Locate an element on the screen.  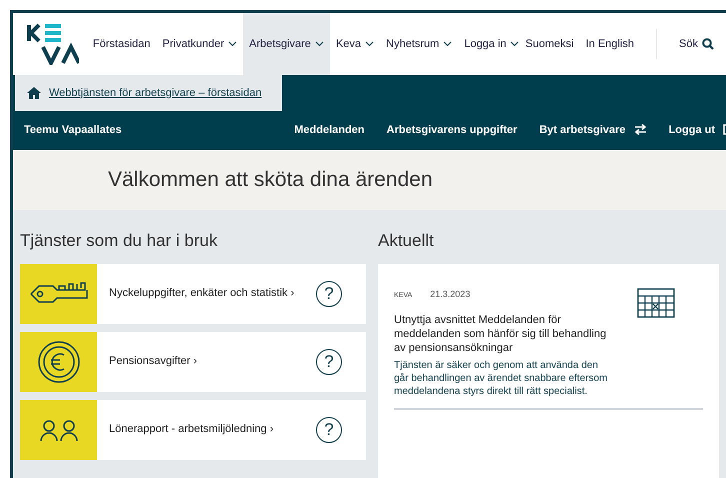
language-link: Suomeksi is located at coordinates (549, 44).